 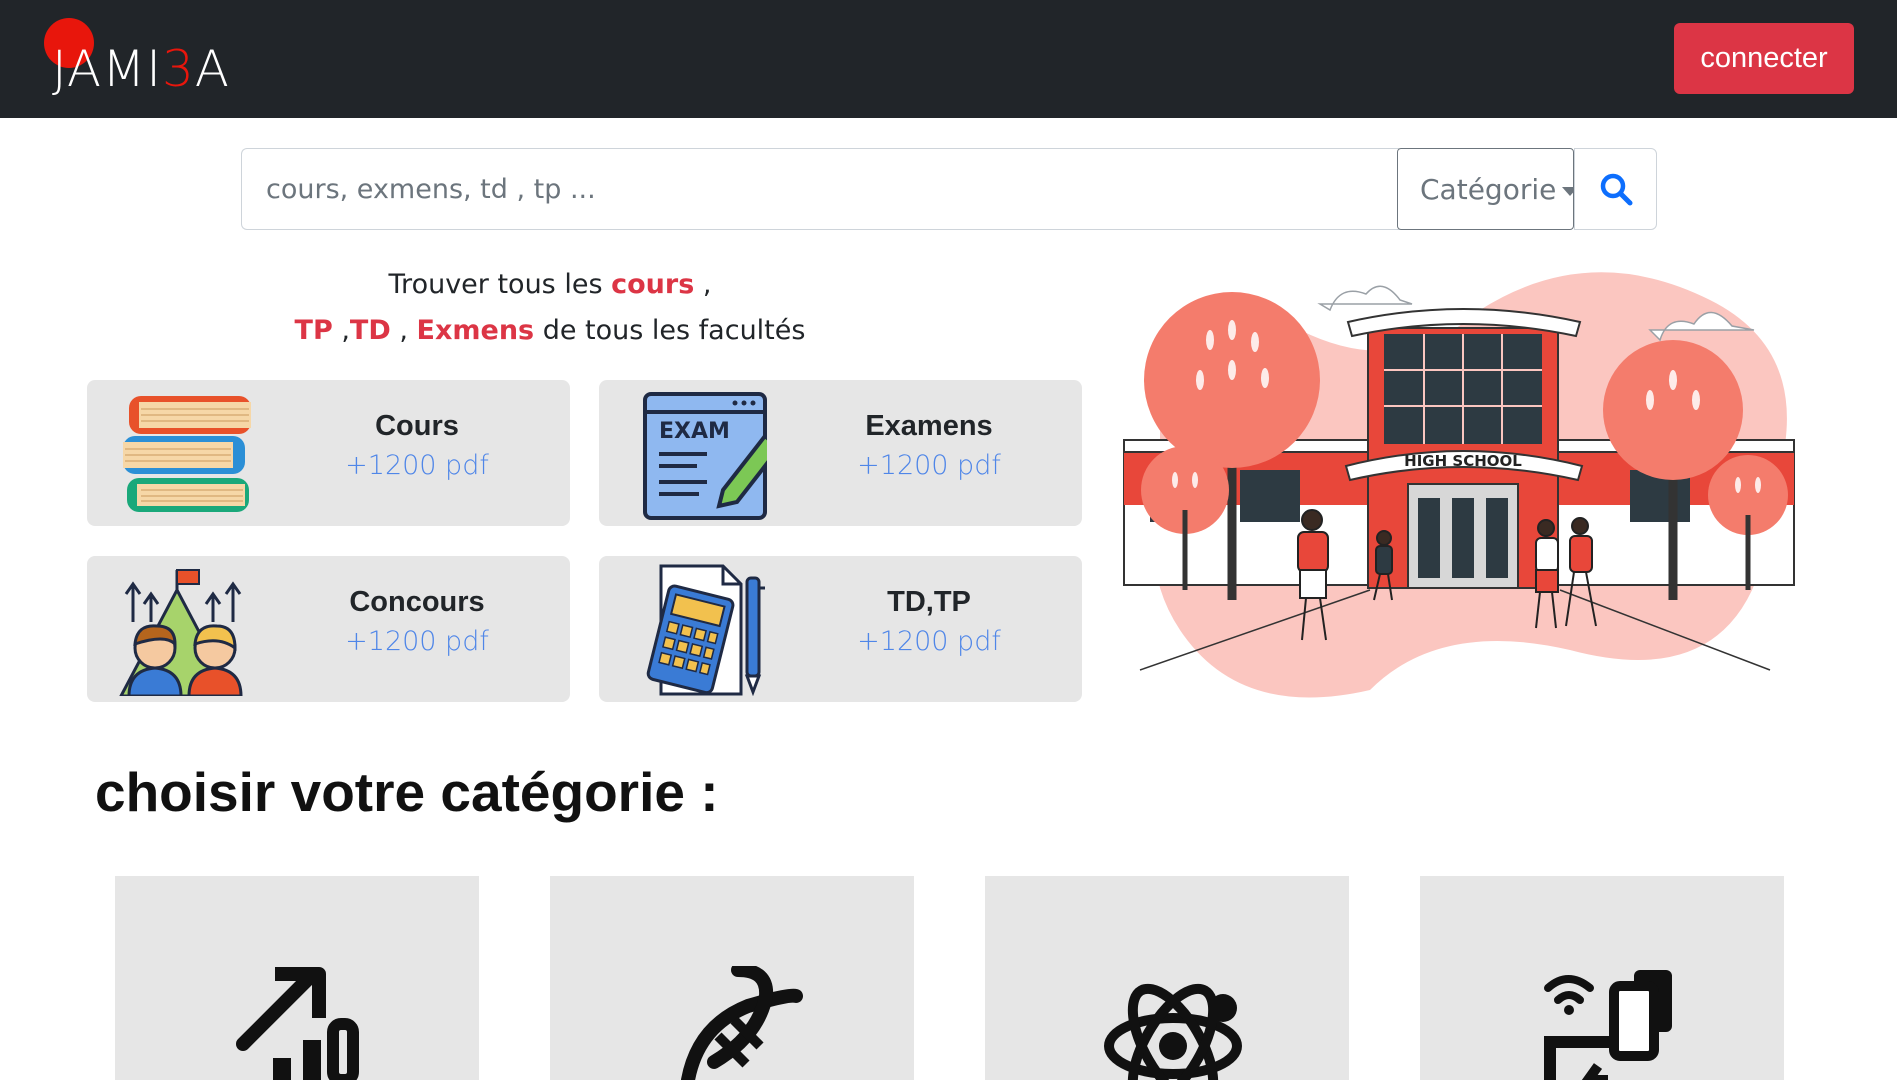 I want to click on resource-title: Concours, so click(x=417, y=602).